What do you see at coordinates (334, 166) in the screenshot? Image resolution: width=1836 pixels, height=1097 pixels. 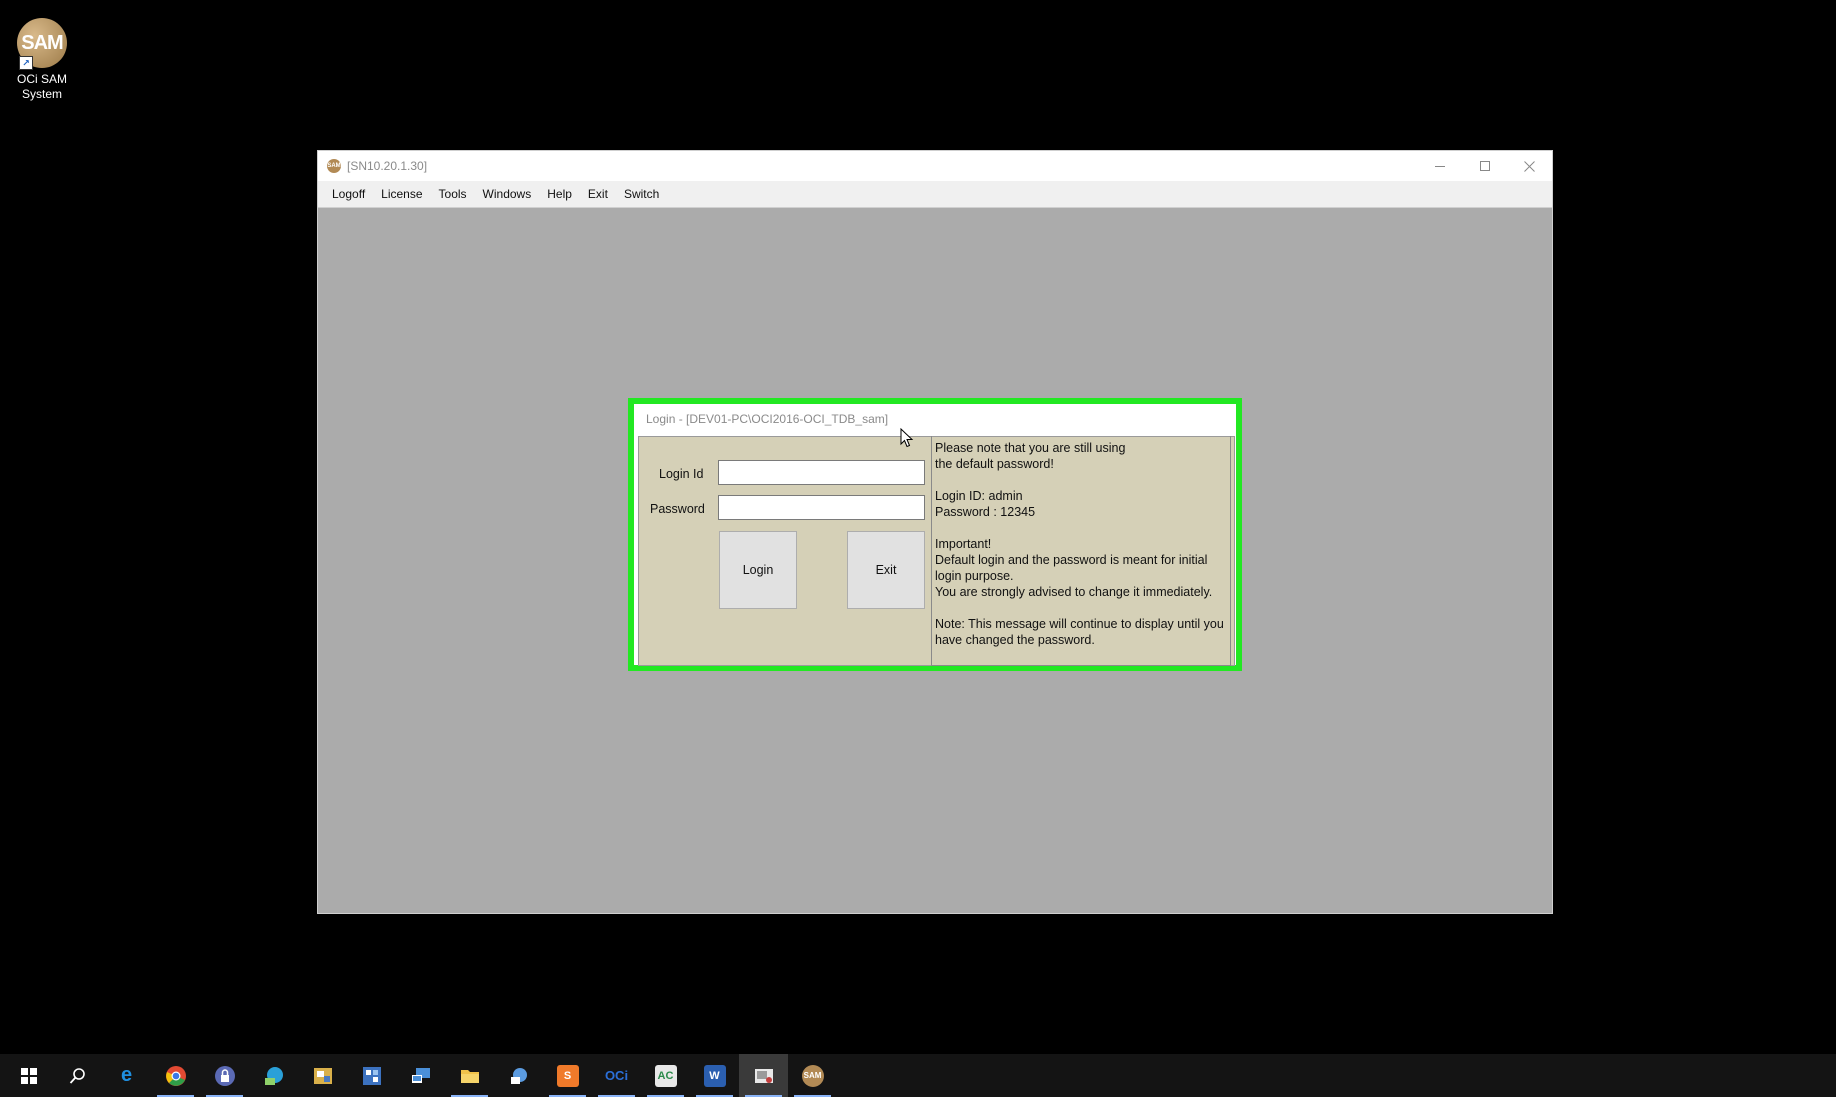 I see `app-icon: SAM` at bounding box center [334, 166].